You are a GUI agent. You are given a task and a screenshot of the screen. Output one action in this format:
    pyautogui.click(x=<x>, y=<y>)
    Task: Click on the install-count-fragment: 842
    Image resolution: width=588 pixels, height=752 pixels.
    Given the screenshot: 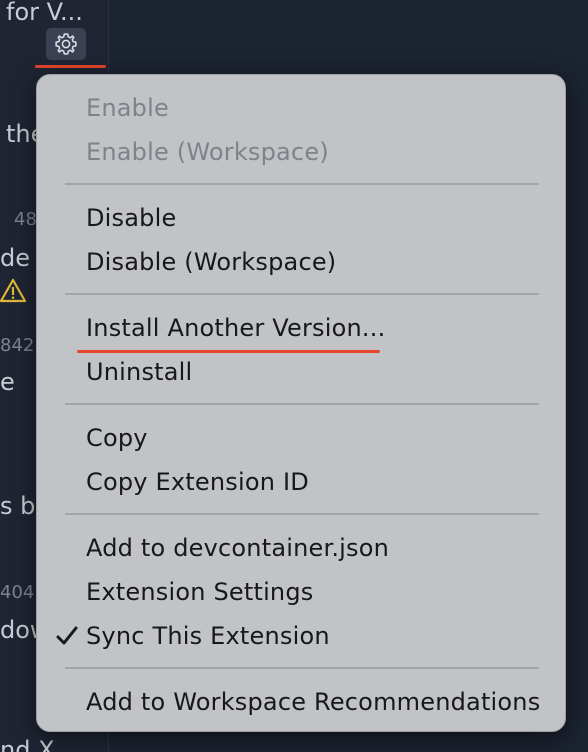 What is the action you would take?
    pyautogui.click(x=17, y=345)
    